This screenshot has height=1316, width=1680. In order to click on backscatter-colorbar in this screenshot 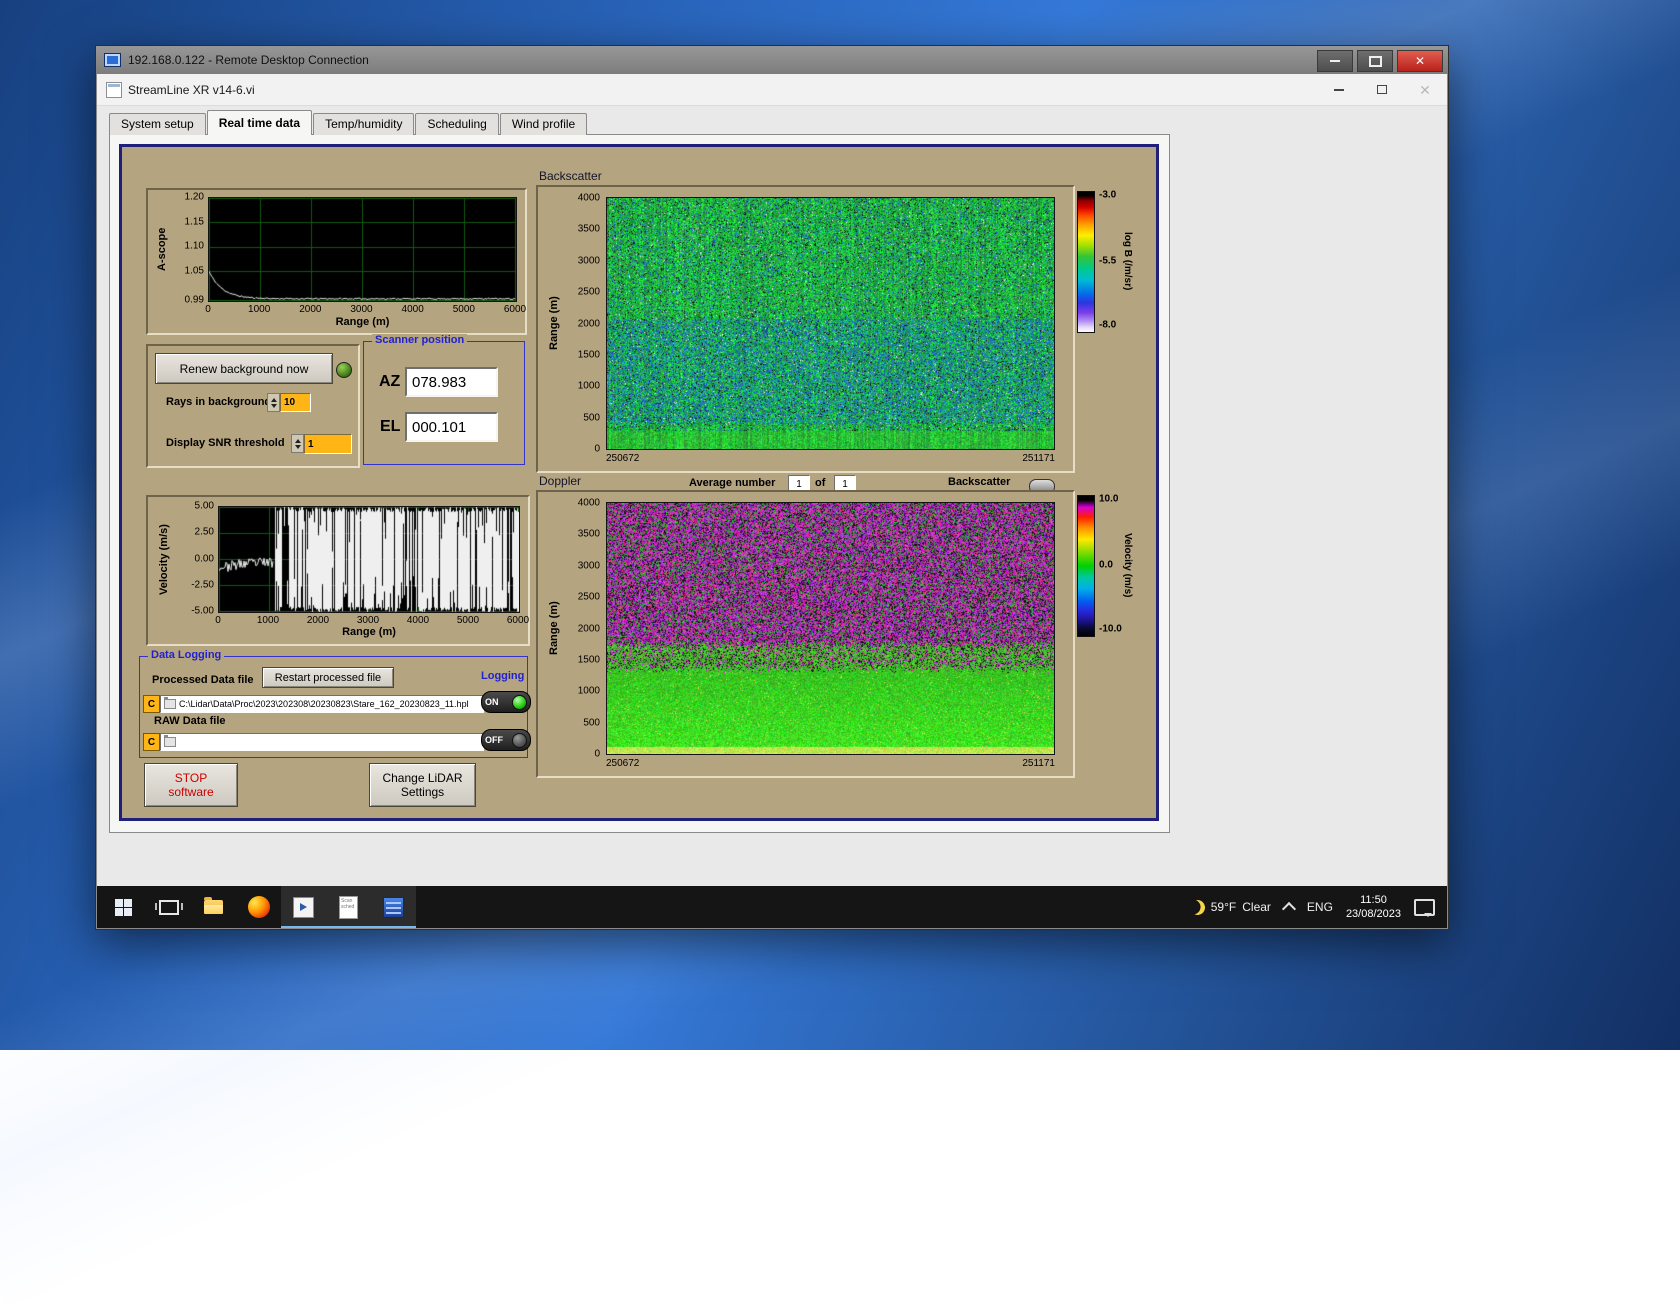, I will do `click(1086, 262)`.